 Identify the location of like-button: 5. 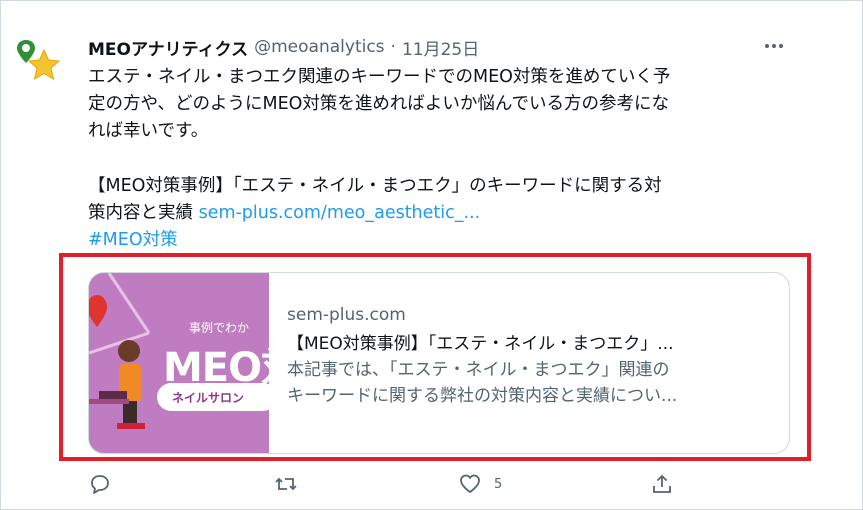
(480, 484).